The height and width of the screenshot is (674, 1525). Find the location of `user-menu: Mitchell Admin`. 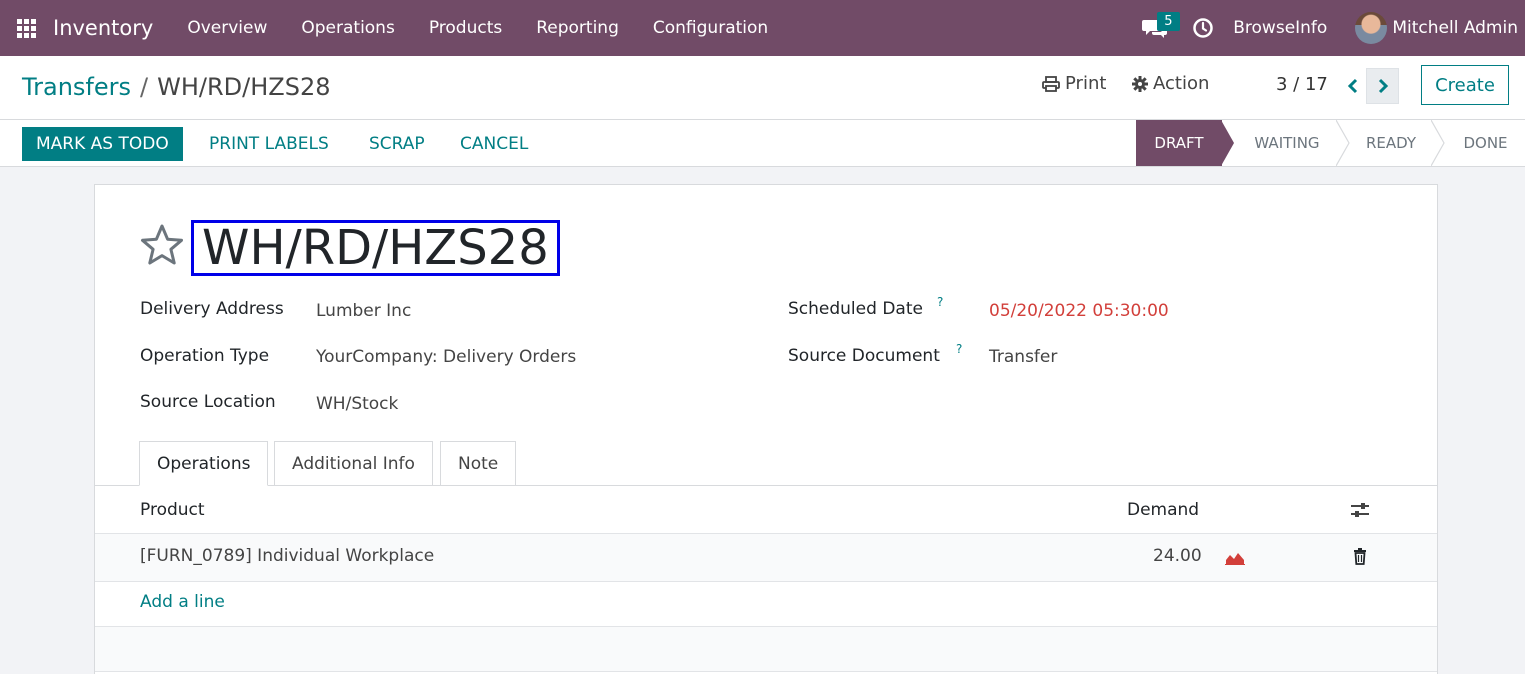

user-menu: Mitchell Admin is located at coordinates (1455, 28).